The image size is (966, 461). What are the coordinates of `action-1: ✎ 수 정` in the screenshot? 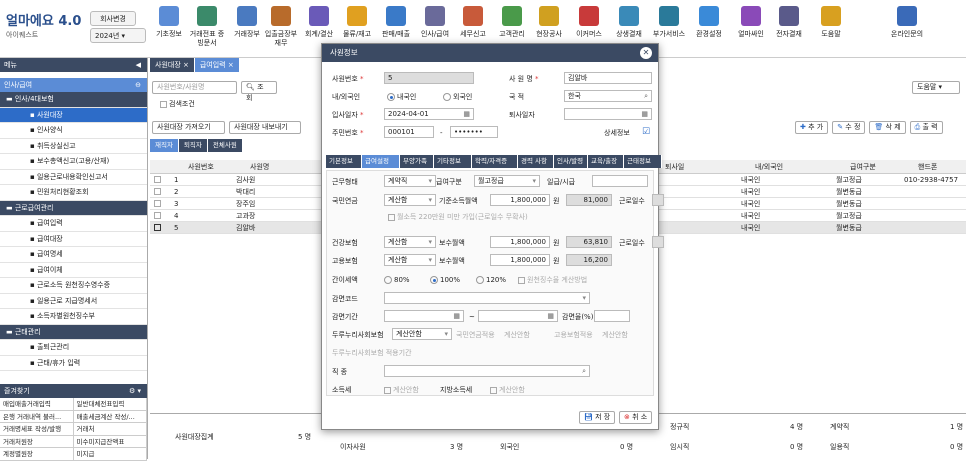 It's located at (849, 127).